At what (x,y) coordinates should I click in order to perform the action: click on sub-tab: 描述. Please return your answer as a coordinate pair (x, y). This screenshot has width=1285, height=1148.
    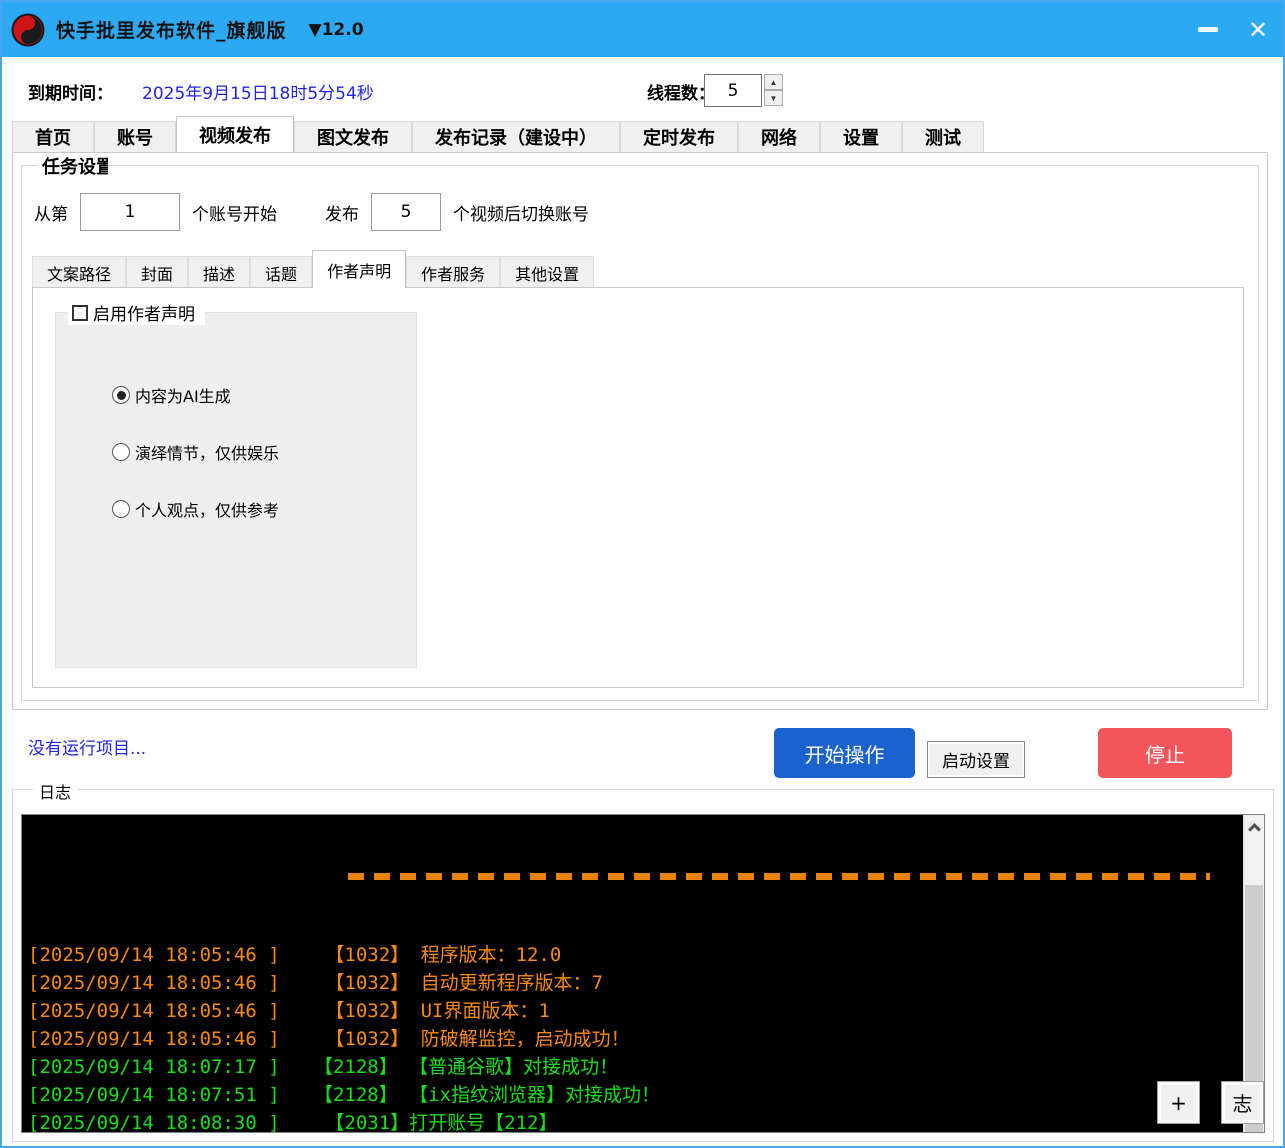
    Looking at the image, I should click on (219, 272).